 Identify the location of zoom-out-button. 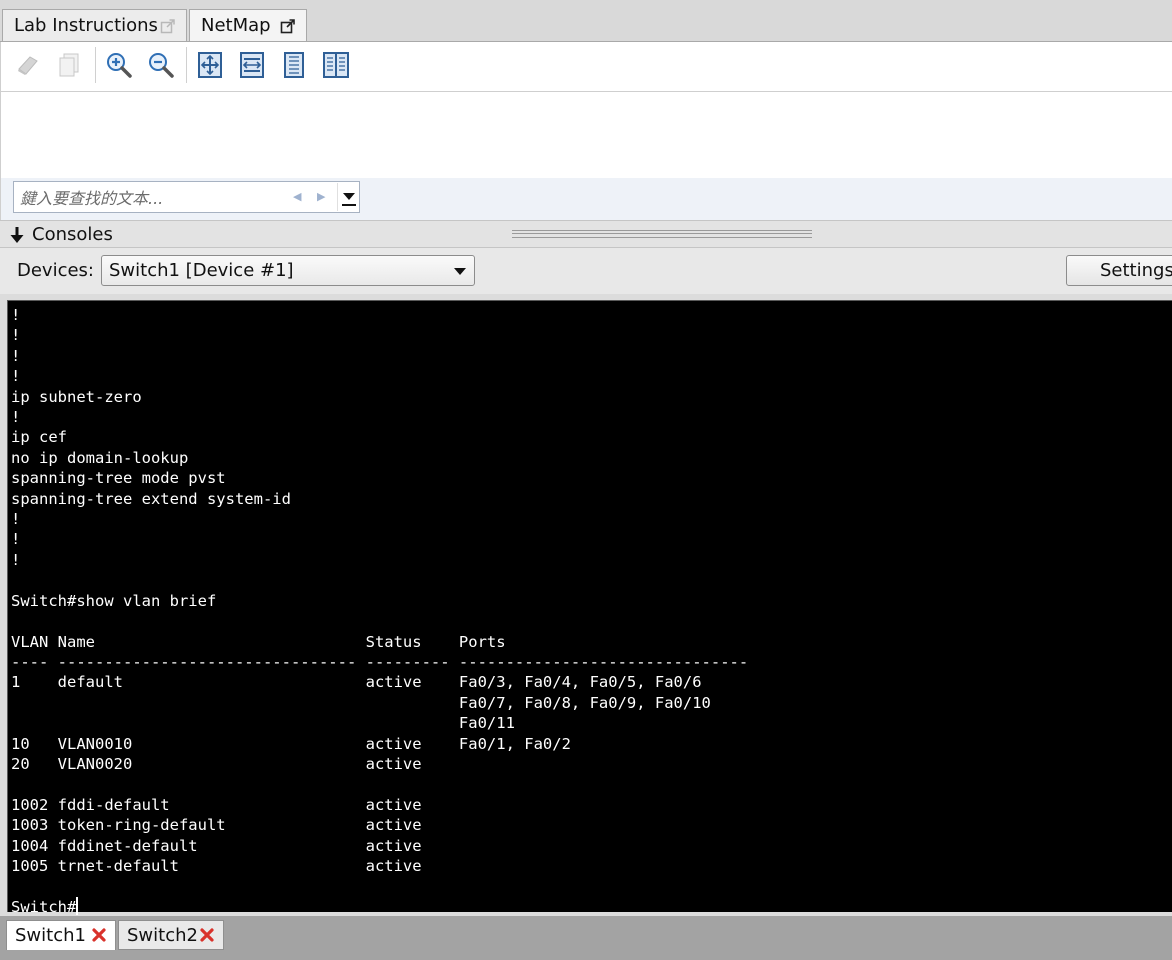
(161, 65).